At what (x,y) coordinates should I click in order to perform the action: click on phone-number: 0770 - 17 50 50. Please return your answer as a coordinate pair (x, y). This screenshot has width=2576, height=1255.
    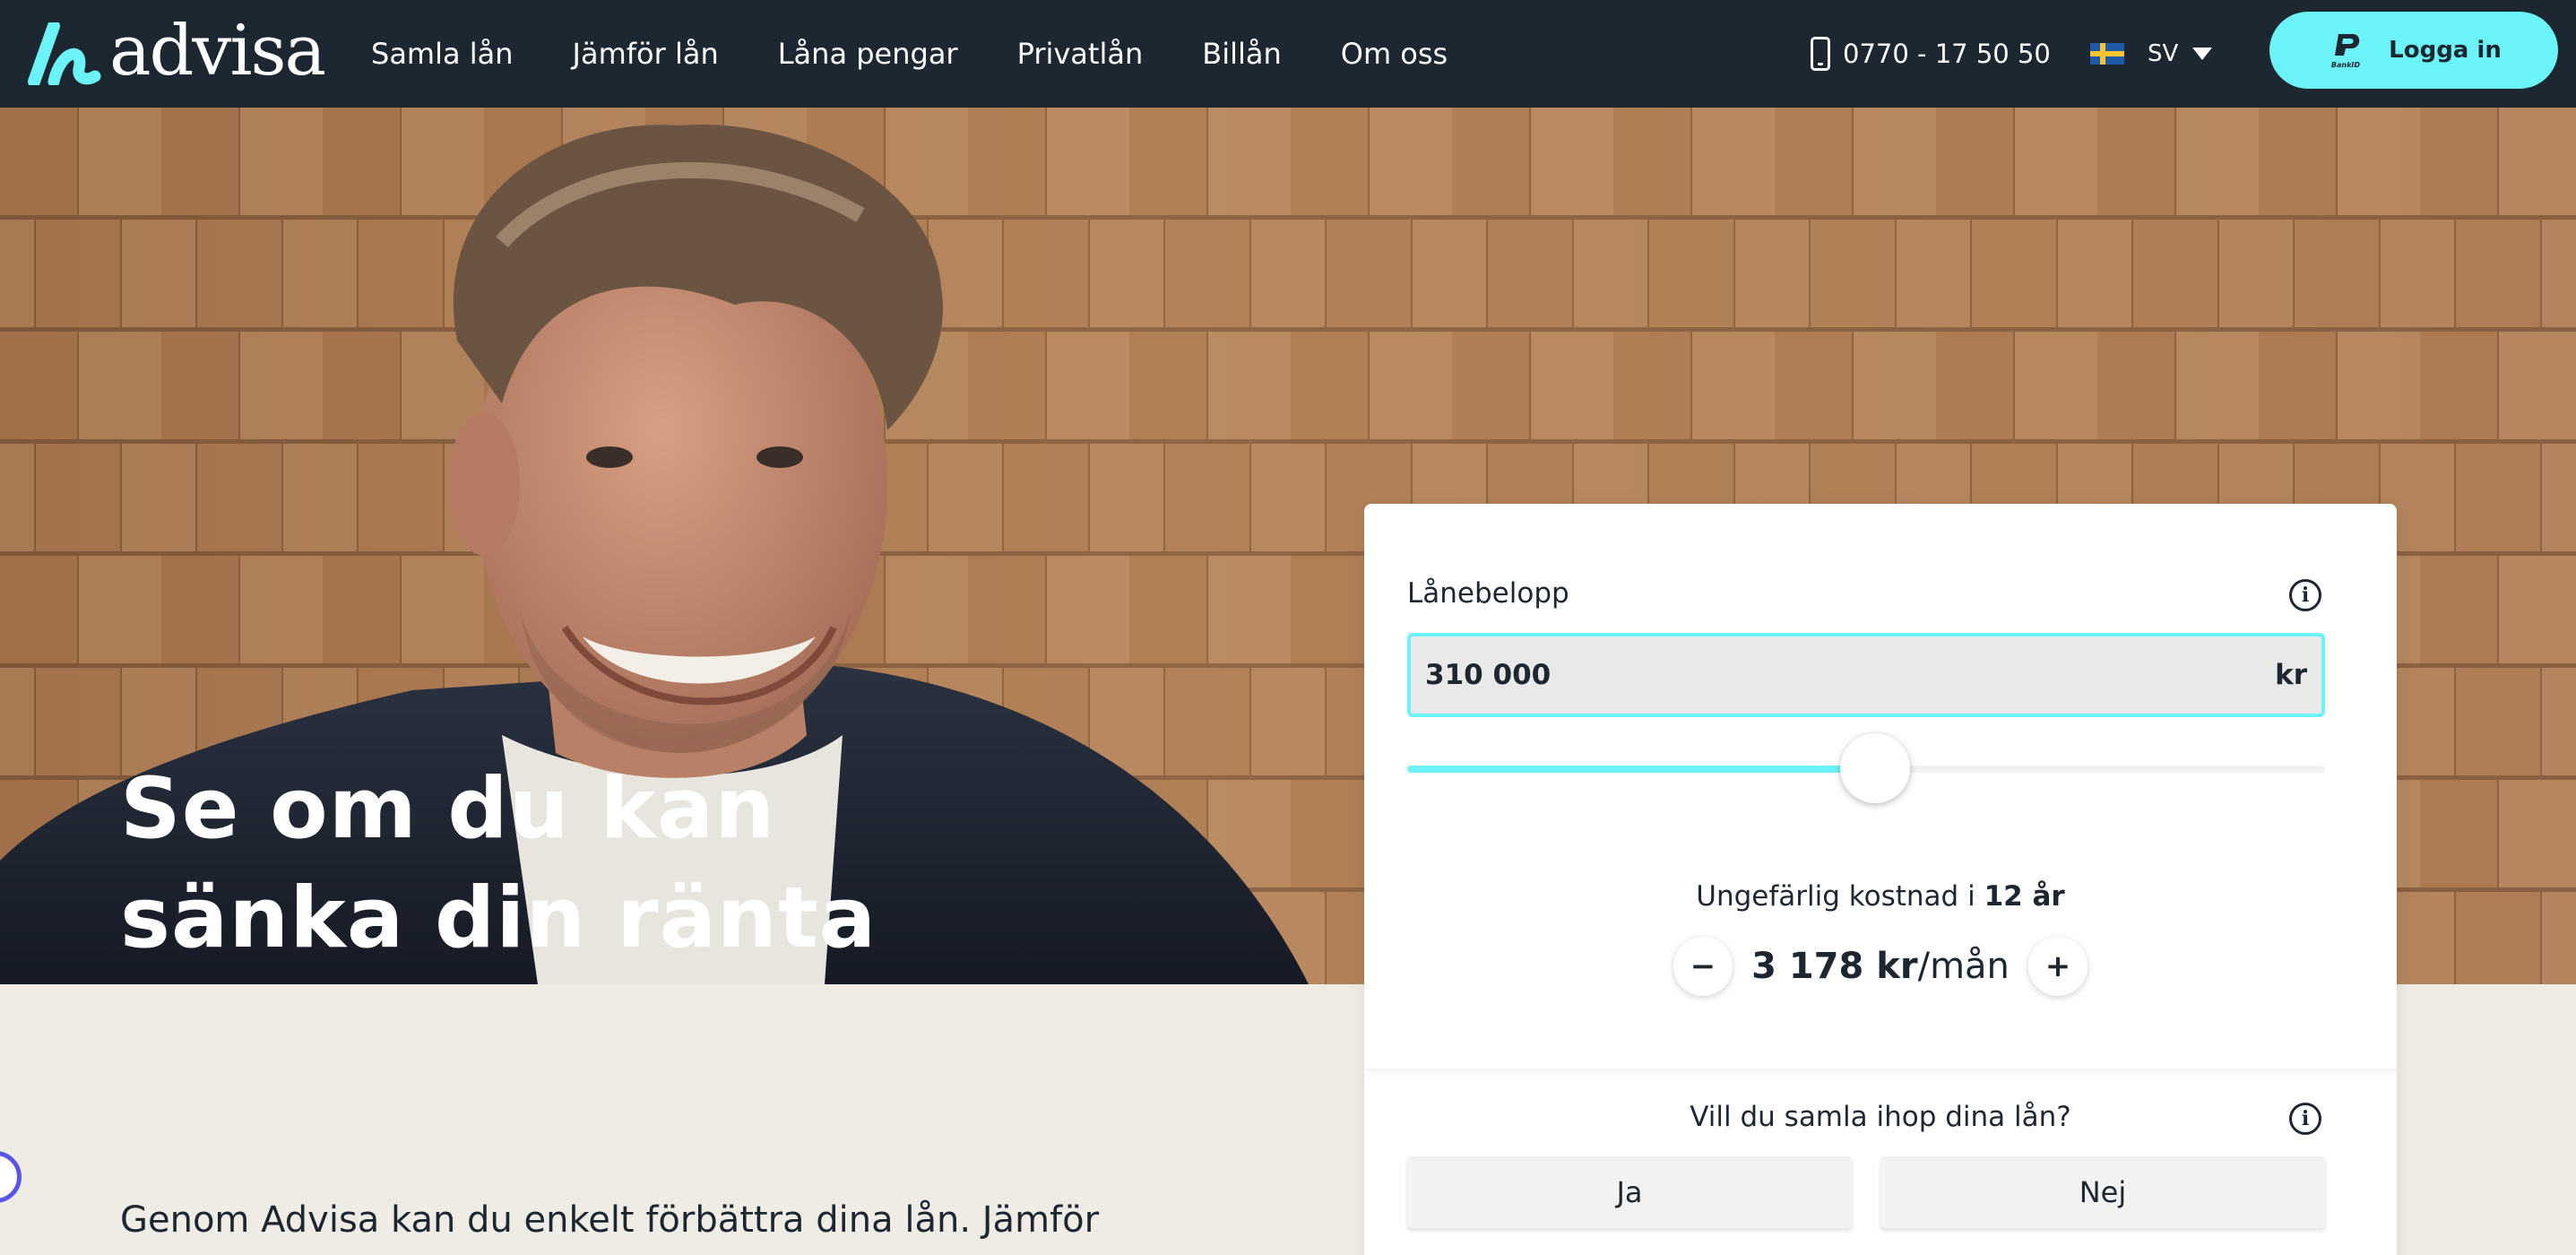
    Looking at the image, I should click on (1947, 54).